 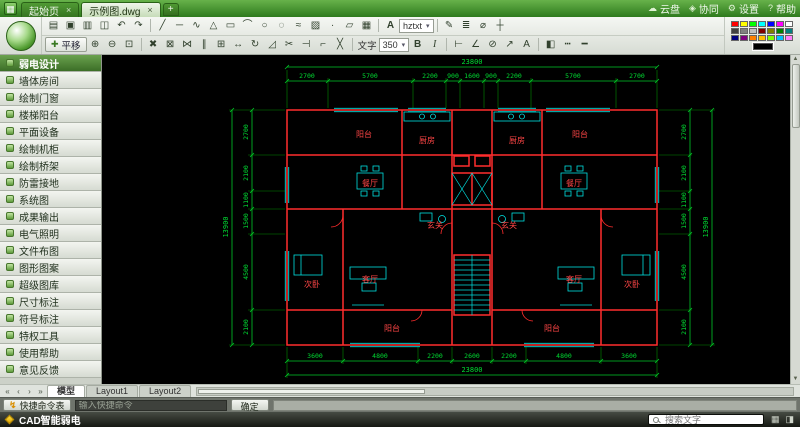 I want to click on font-size-select: 350 ▾, so click(x=394, y=44).